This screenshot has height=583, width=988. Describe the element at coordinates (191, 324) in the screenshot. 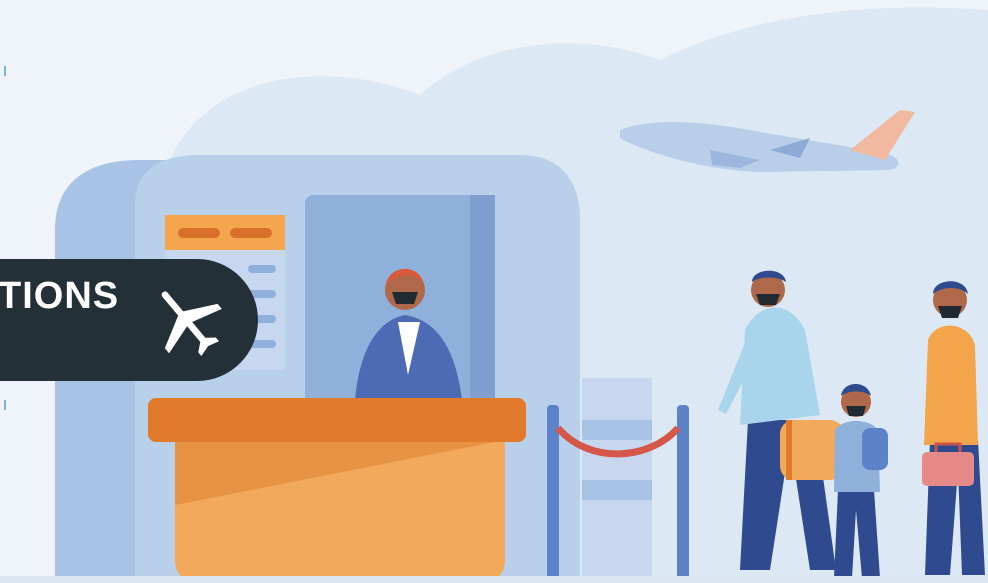

I see `airplane-icon` at that location.